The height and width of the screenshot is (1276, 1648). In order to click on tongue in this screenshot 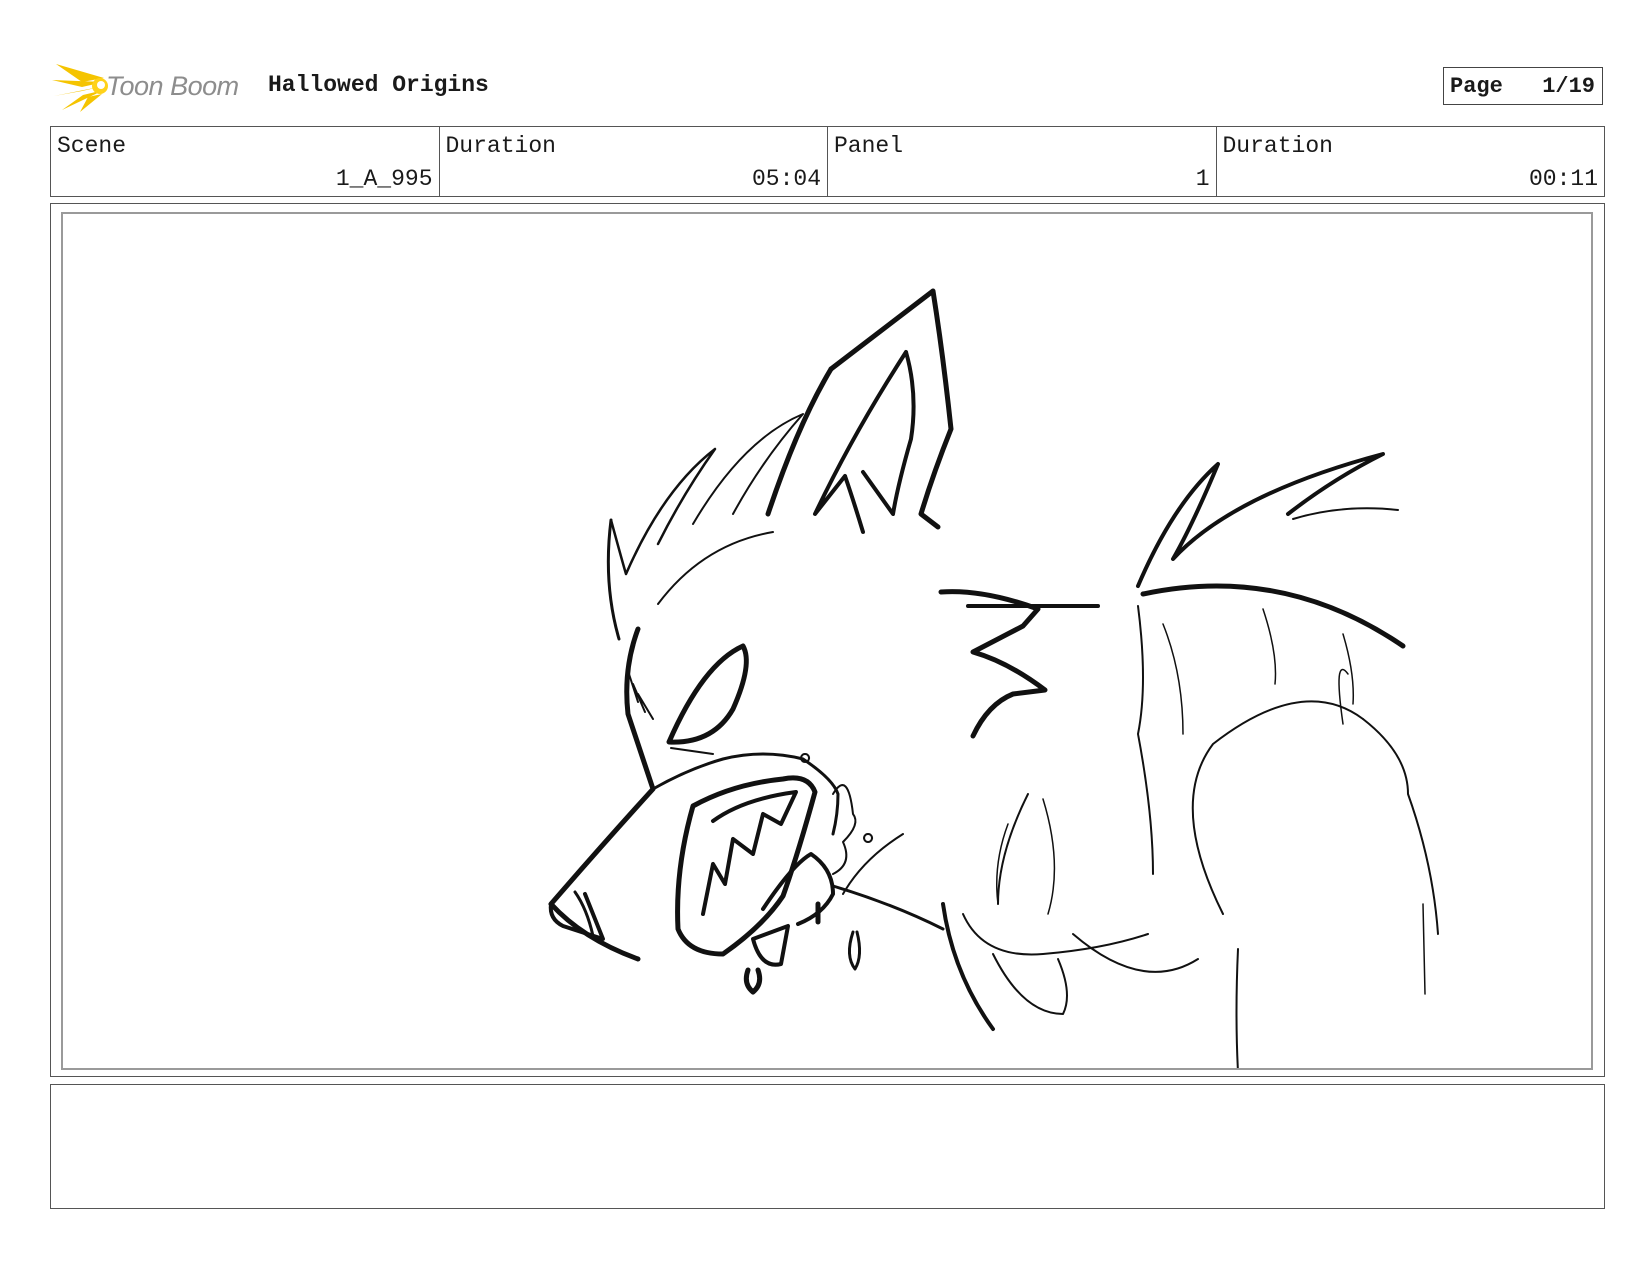, I will do `click(798, 889)`.